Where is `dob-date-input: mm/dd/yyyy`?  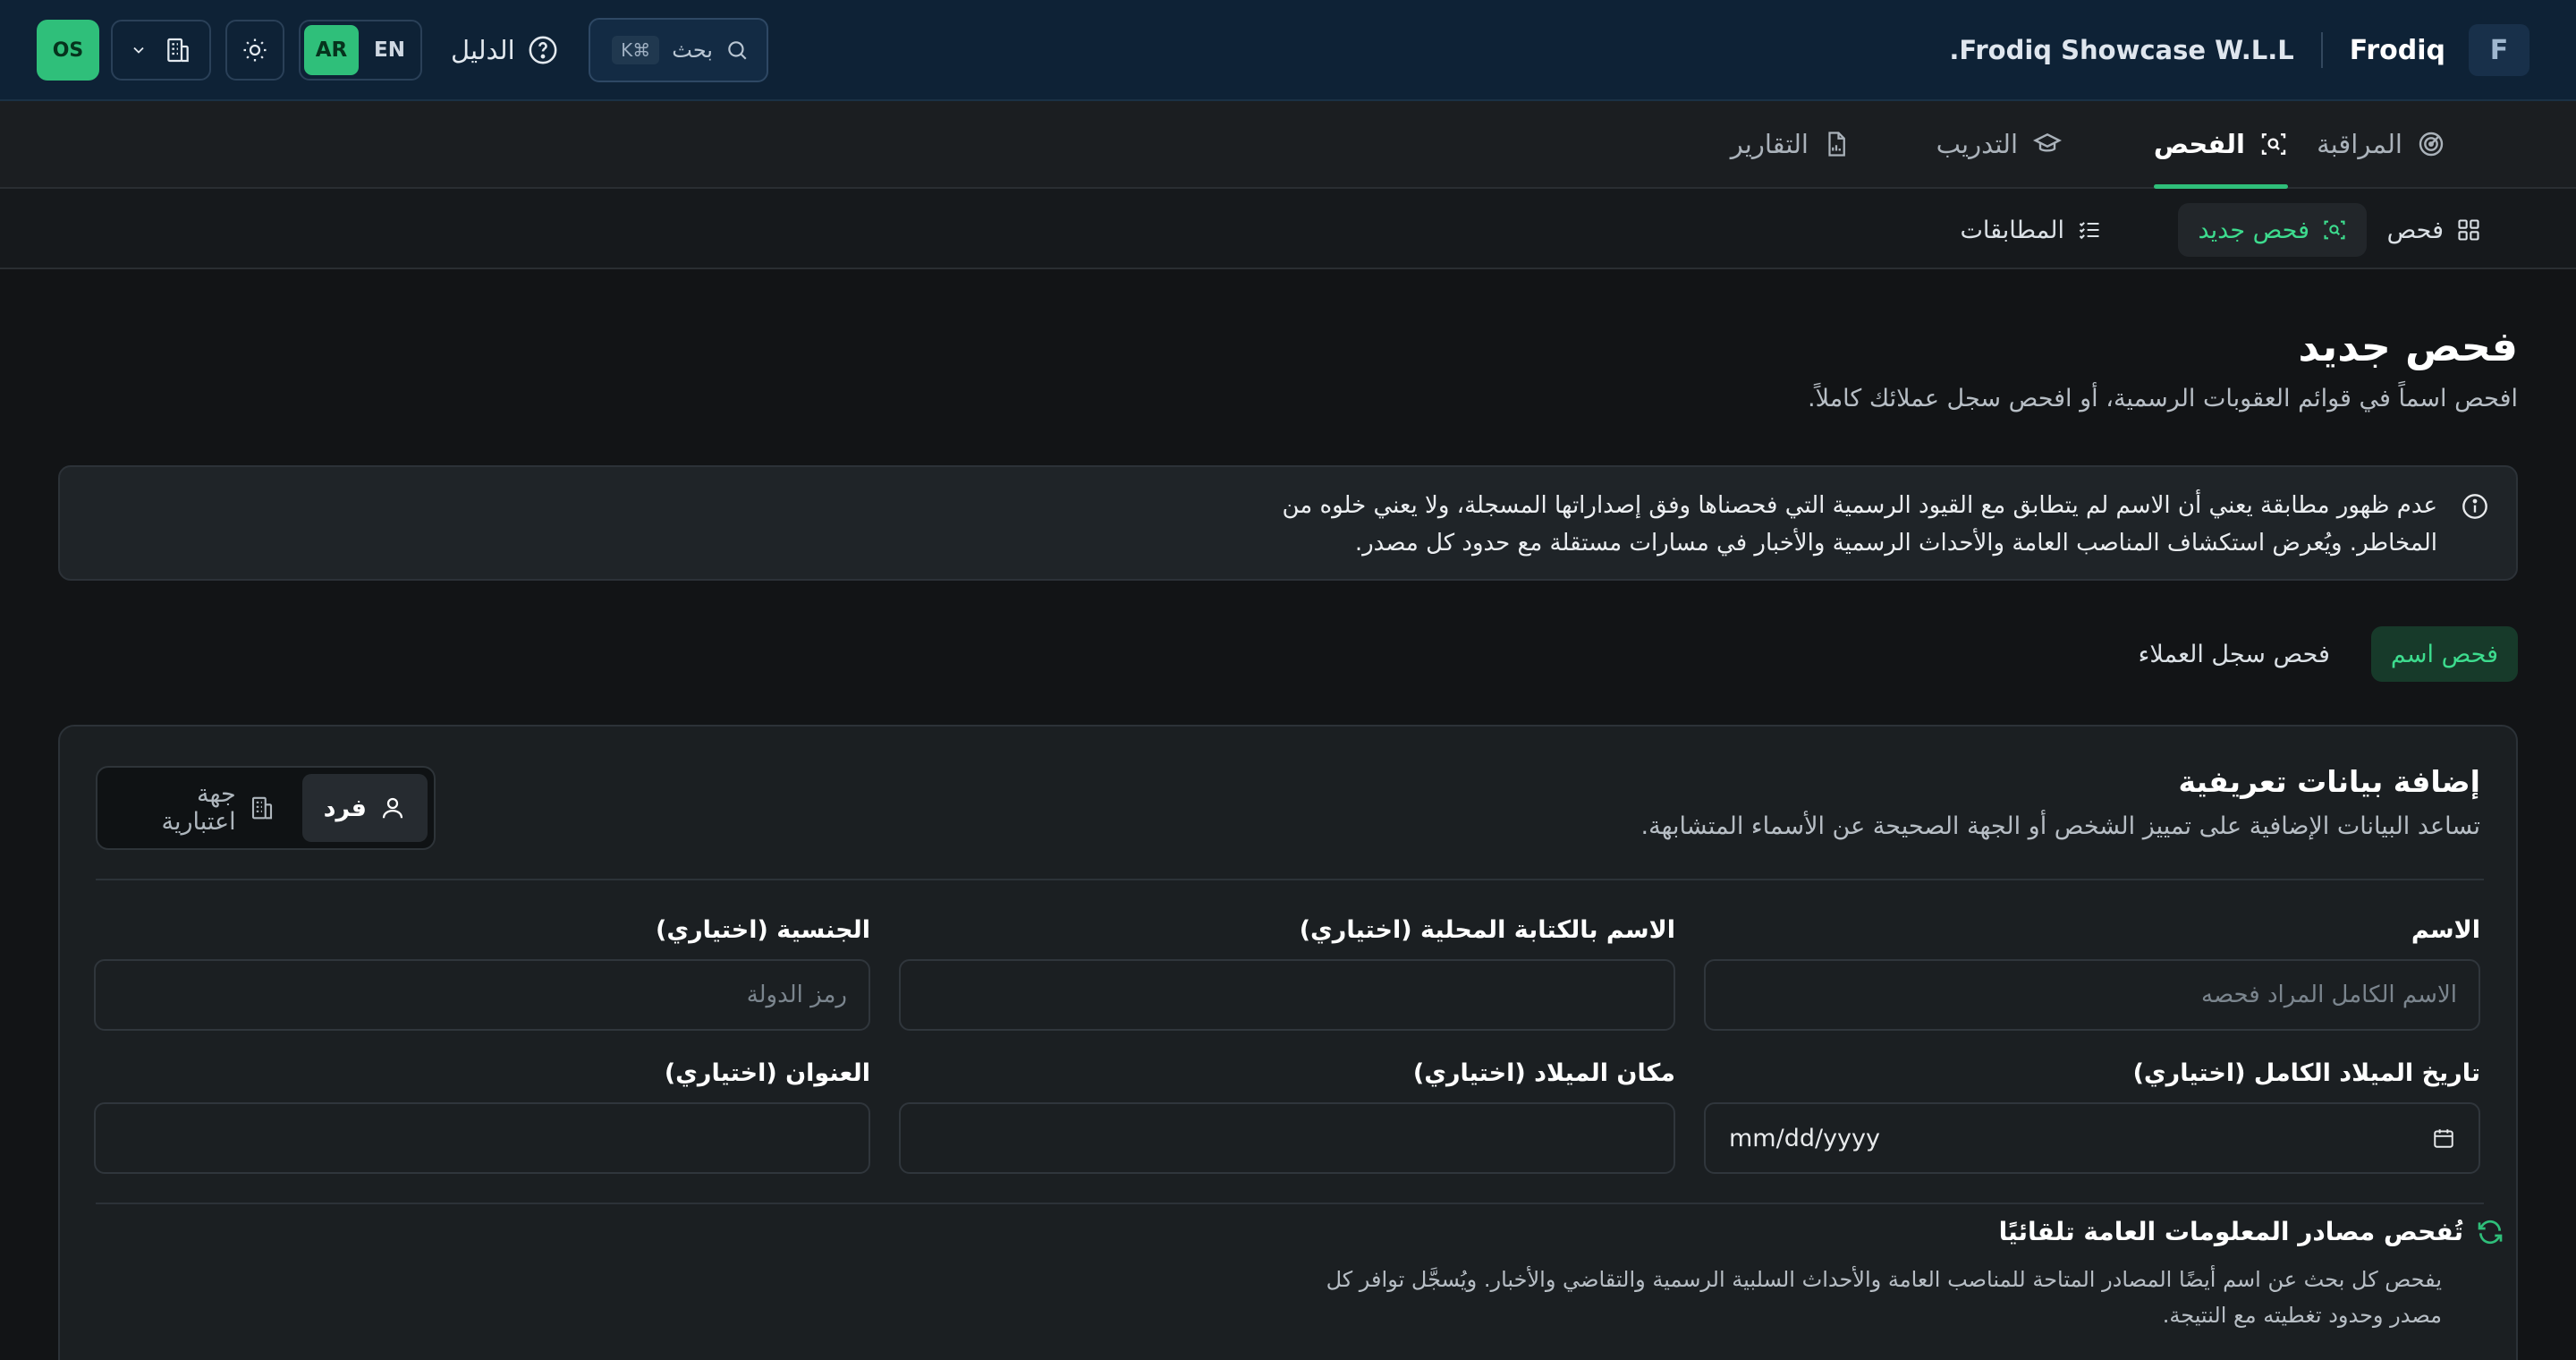
dob-date-input: mm/dd/yyyy is located at coordinates (2092, 1138).